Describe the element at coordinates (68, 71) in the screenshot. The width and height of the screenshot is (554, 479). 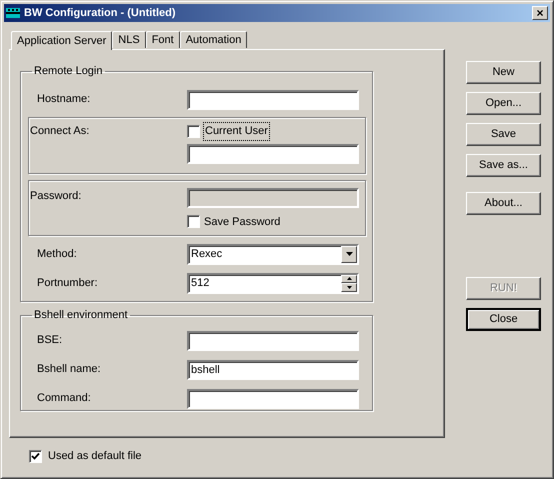
I see `group-title: Remote Login` at that location.